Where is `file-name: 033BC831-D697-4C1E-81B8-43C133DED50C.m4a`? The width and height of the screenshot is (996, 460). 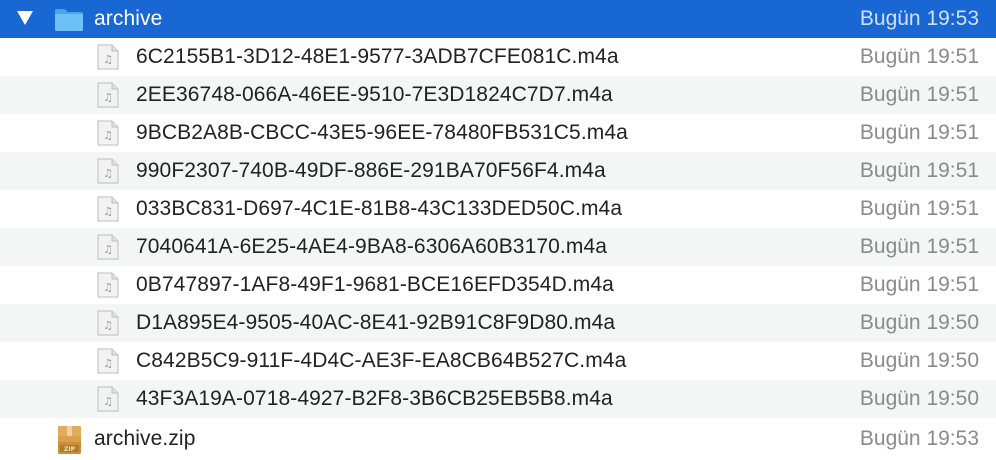
file-name: 033BC831-D697-4C1E-81B8-43C133DED50C.m4a is located at coordinates (379, 208).